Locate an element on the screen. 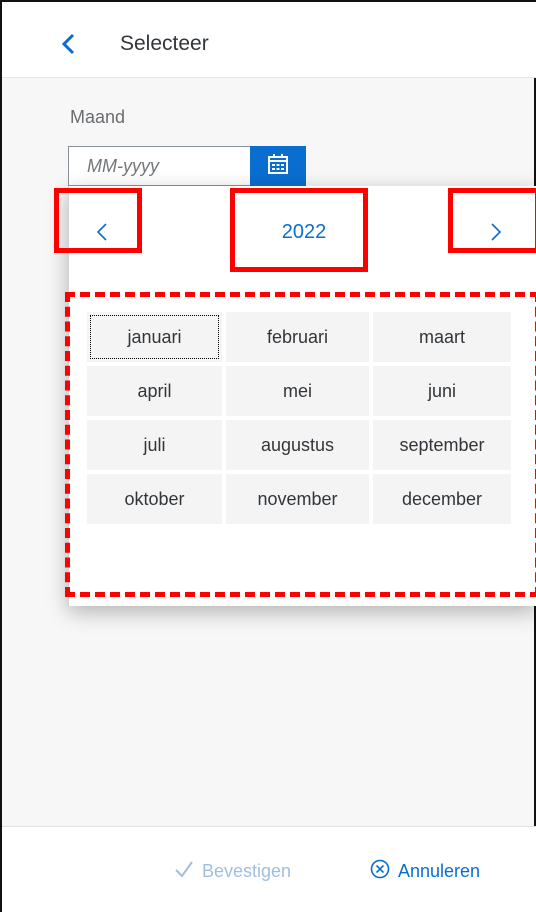 The height and width of the screenshot is (912, 536). month-input is located at coordinates (159, 166).